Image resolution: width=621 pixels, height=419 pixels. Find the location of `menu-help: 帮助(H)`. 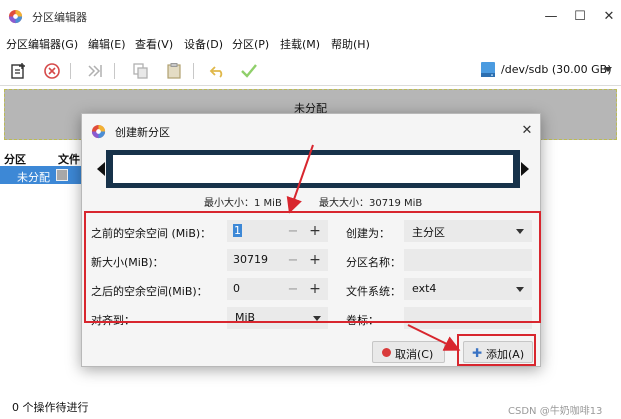

menu-help: 帮助(H) is located at coordinates (350, 44).